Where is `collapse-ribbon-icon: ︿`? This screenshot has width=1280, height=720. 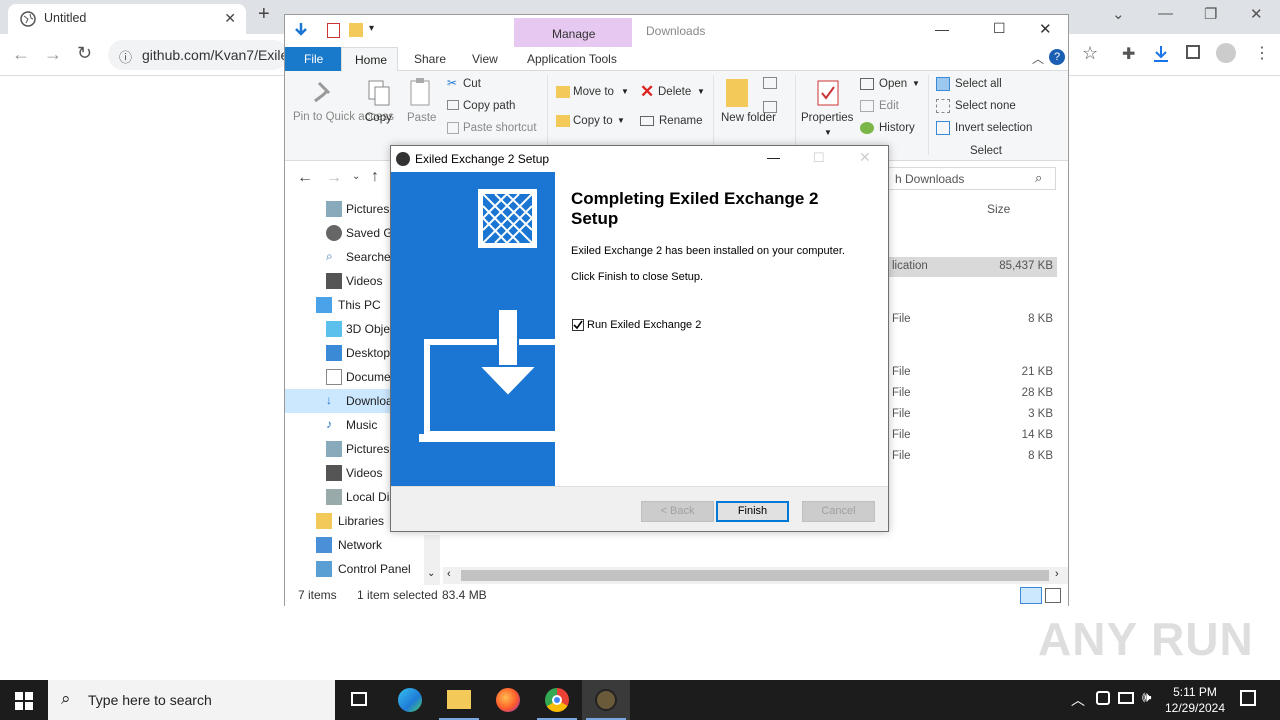
collapse-ribbon-icon: ︿ is located at coordinates (1038, 58).